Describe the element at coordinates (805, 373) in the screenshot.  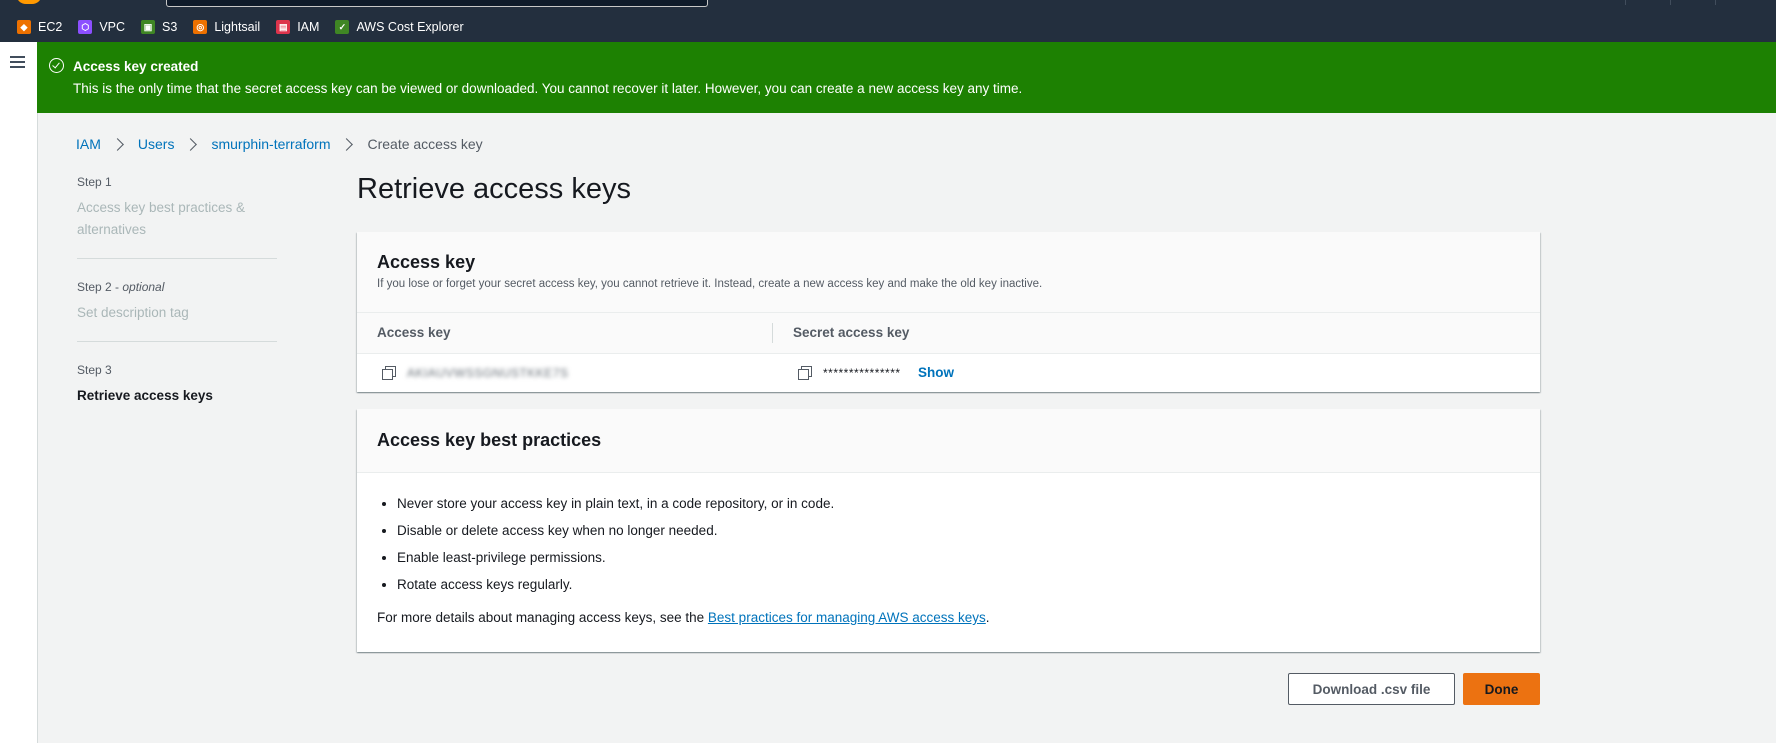
I see `copy-secret-key-icon` at that location.